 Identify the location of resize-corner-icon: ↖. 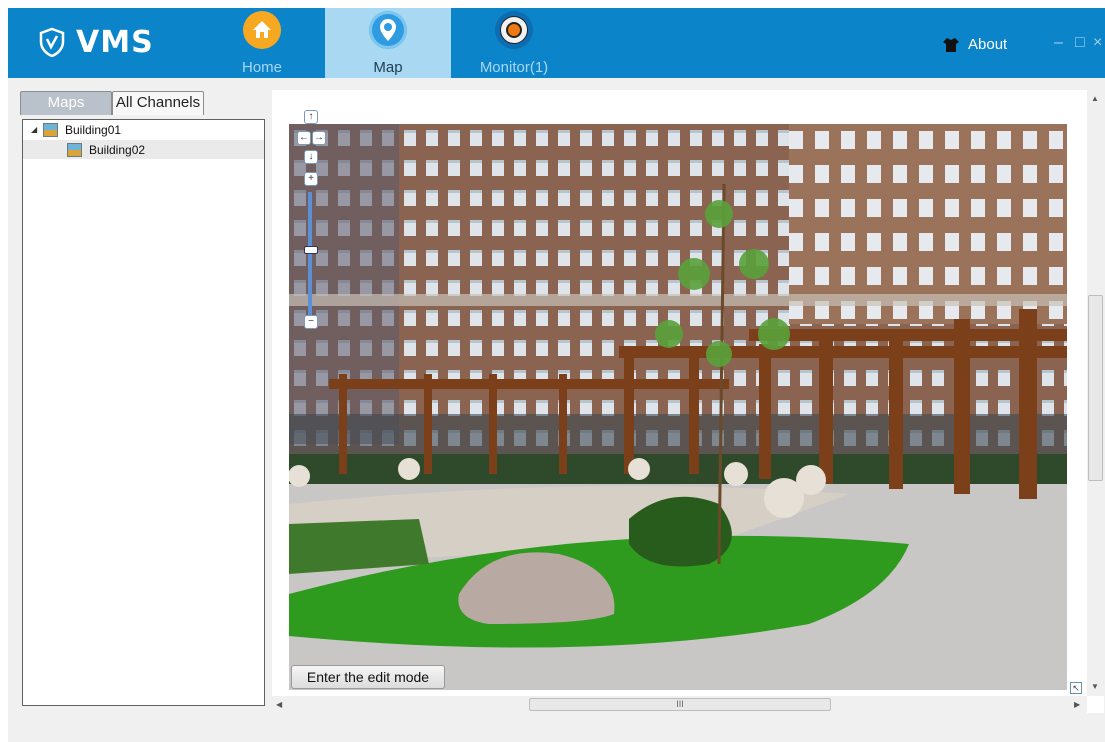
(1076, 688).